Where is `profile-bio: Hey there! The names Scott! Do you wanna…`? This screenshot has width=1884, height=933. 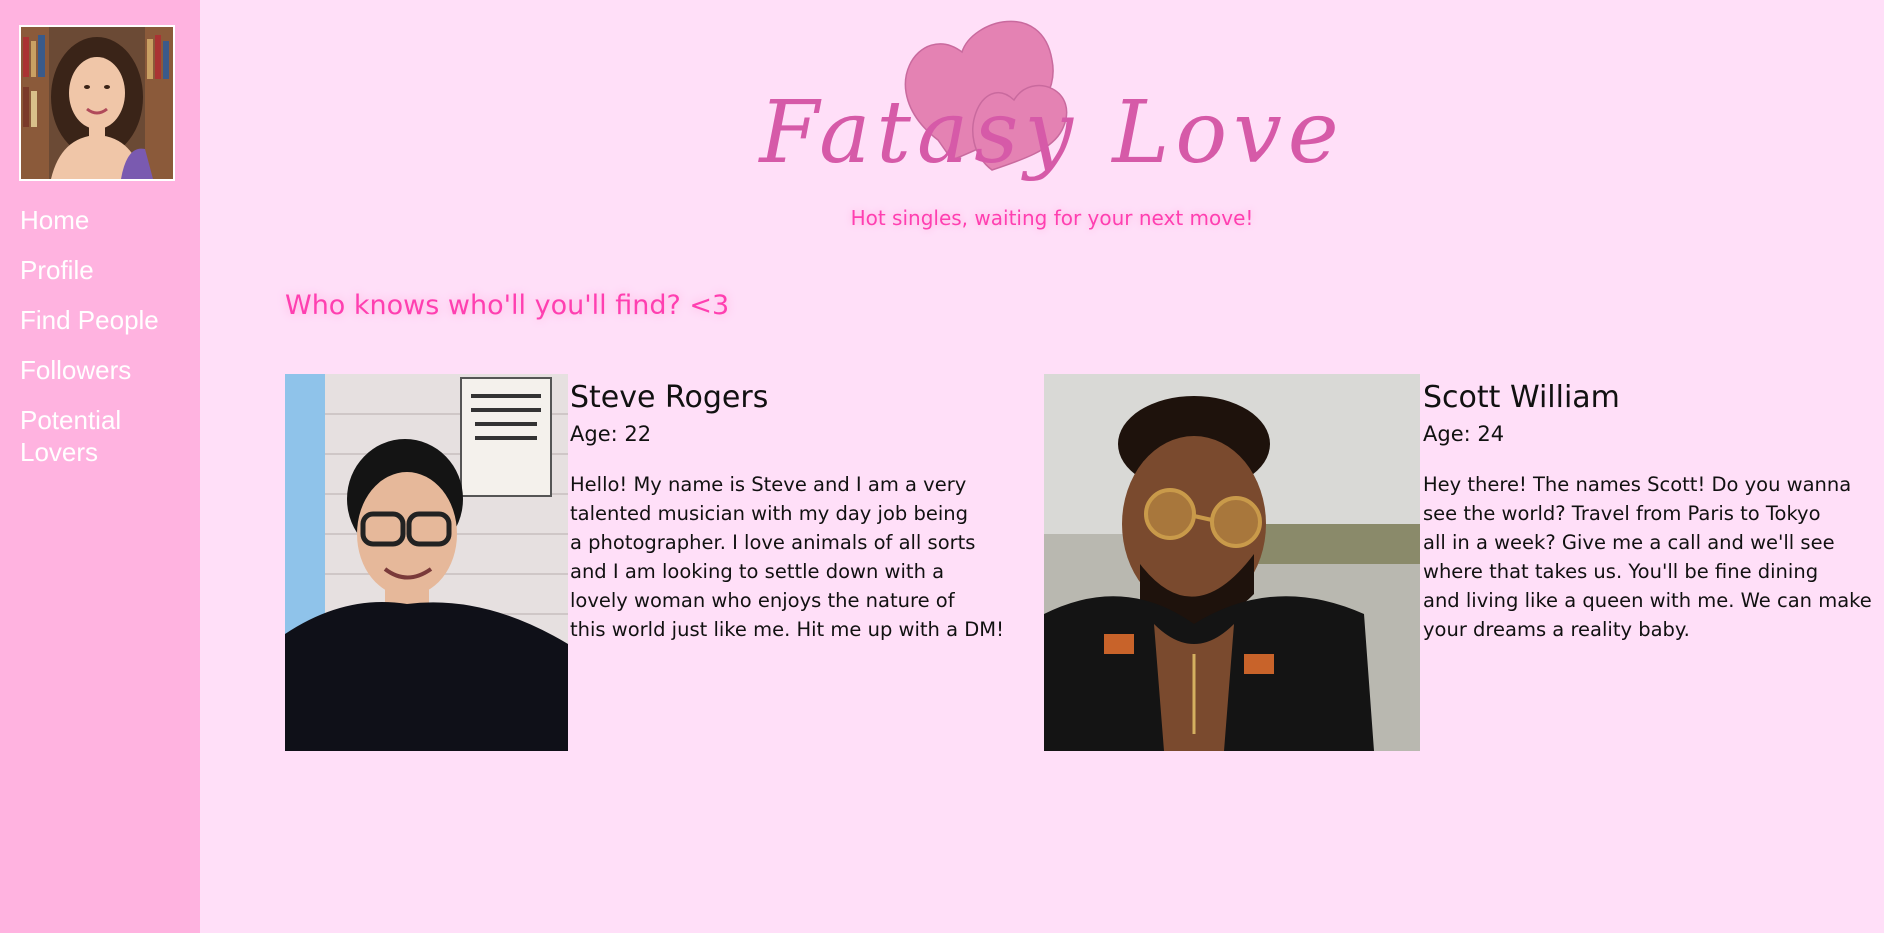
profile-bio: Hey there! The names Scott! Do you wanna… is located at coordinates (1649, 557).